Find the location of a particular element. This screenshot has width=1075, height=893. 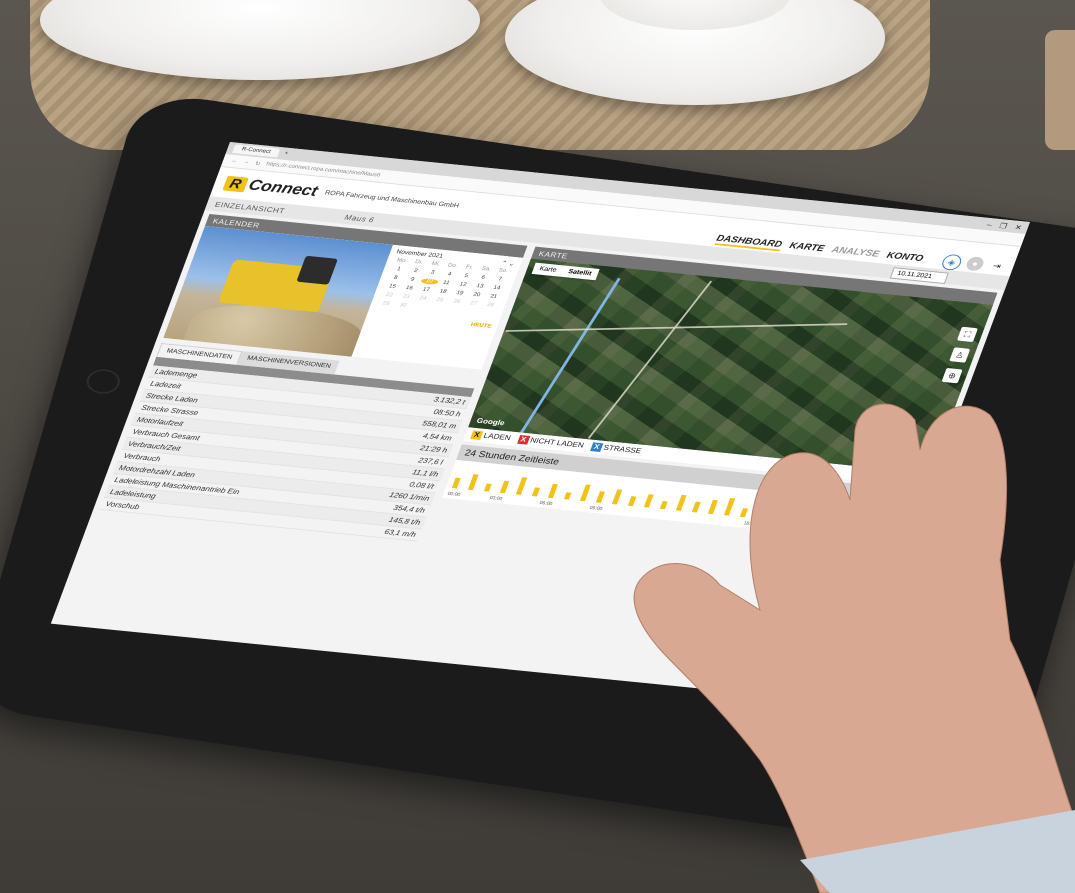

legend-strasse-label: STRASSE is located at coordinates (622, 449).